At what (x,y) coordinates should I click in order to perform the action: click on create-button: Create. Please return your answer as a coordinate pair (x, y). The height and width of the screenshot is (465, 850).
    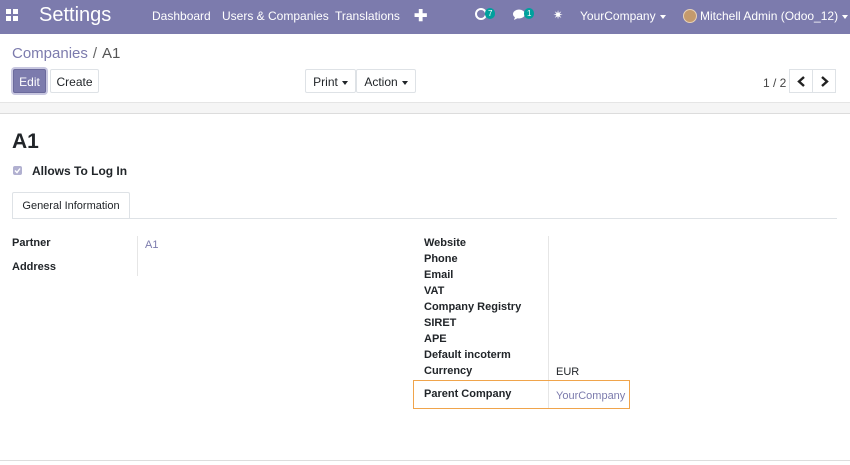
    Looking at the image, I should click on (74, 81).